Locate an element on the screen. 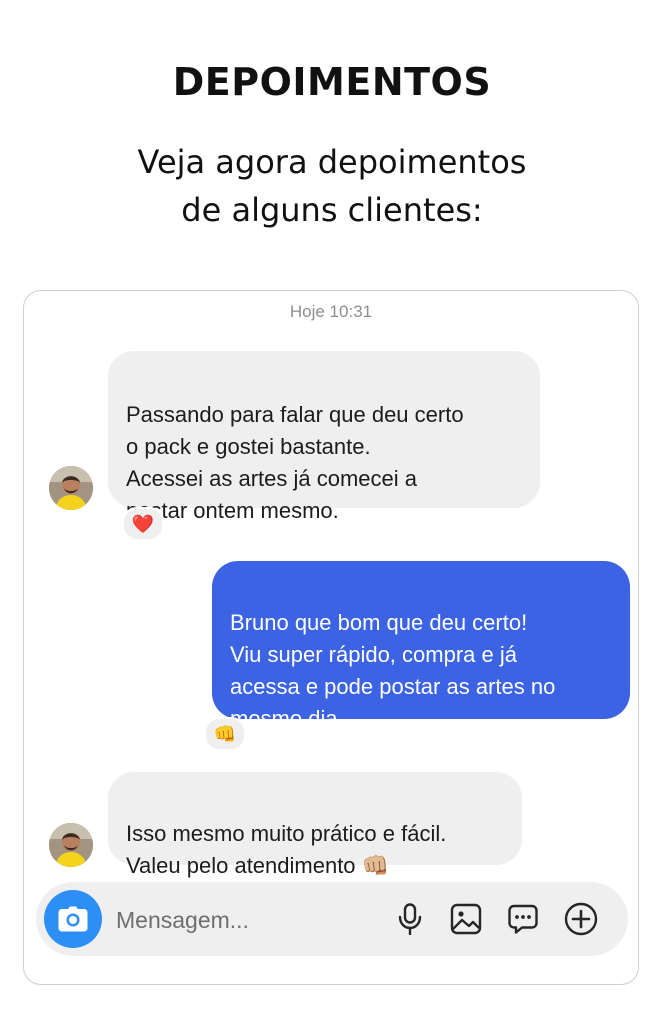  microphone-icon is located at coordinates (410, 919).